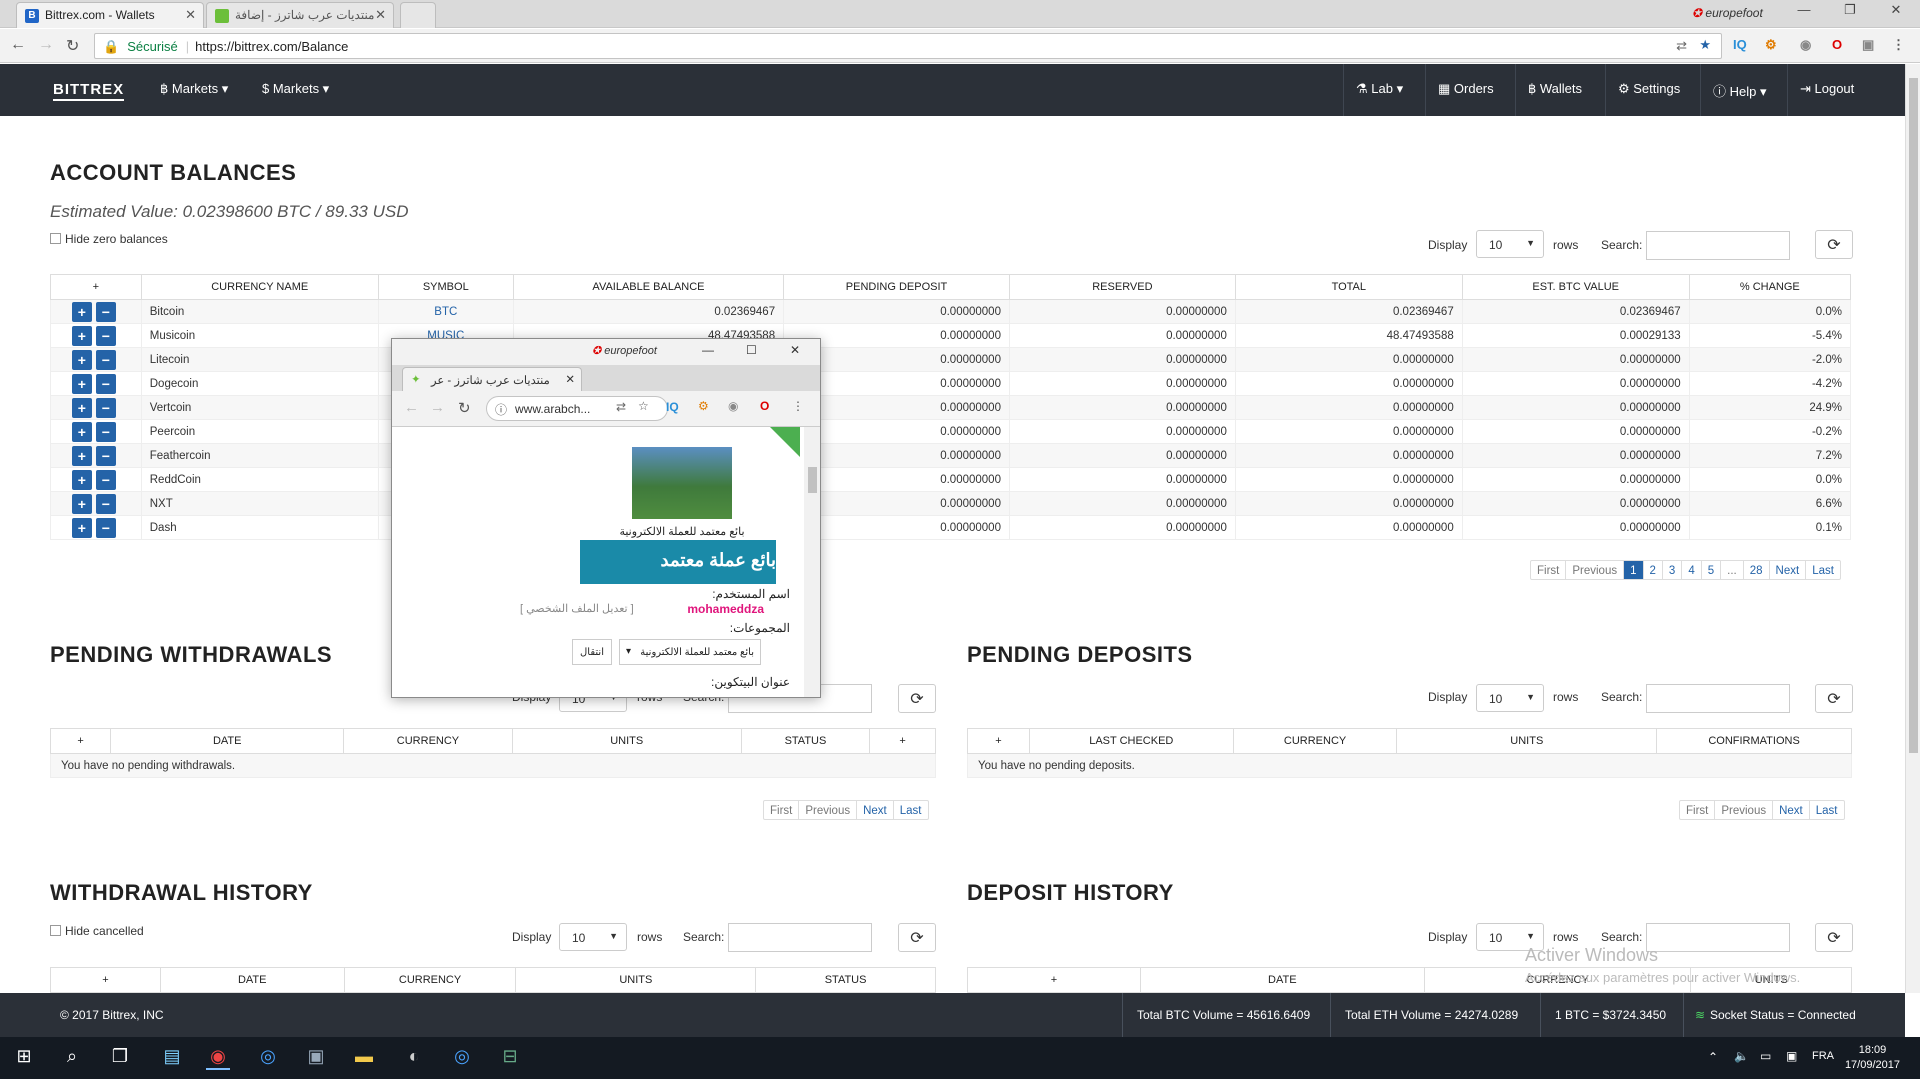  Describe the element at coordinates (1823, 1056) in the screenshot. I see `language-indicator: FRA` at that location.